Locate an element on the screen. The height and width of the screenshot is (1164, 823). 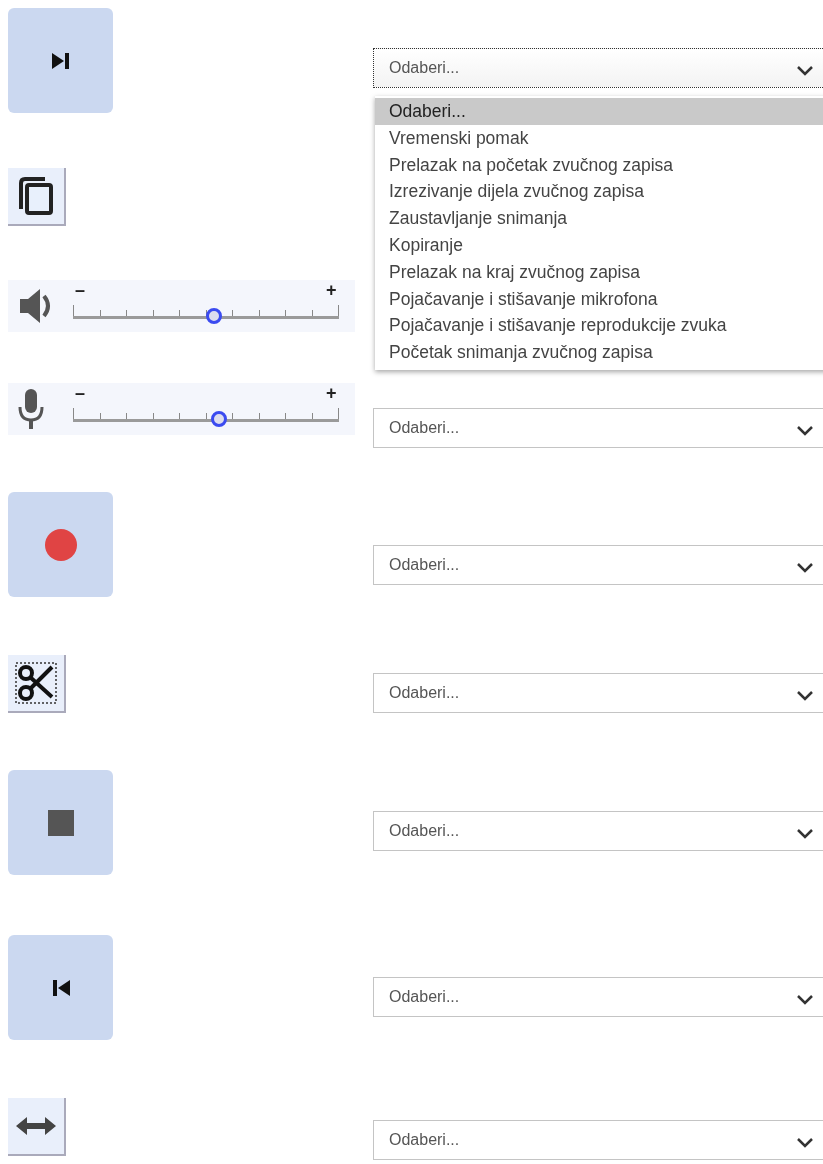
record-icon is located at coordinates (60, 544).